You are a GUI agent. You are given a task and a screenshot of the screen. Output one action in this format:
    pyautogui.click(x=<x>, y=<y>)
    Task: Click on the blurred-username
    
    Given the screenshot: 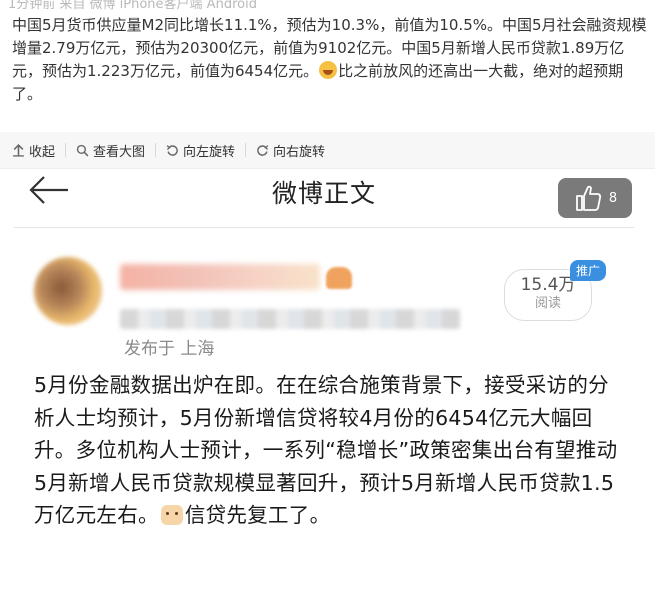 What is the action you would take?
    pyautogui.click(x=220, y=277)
    